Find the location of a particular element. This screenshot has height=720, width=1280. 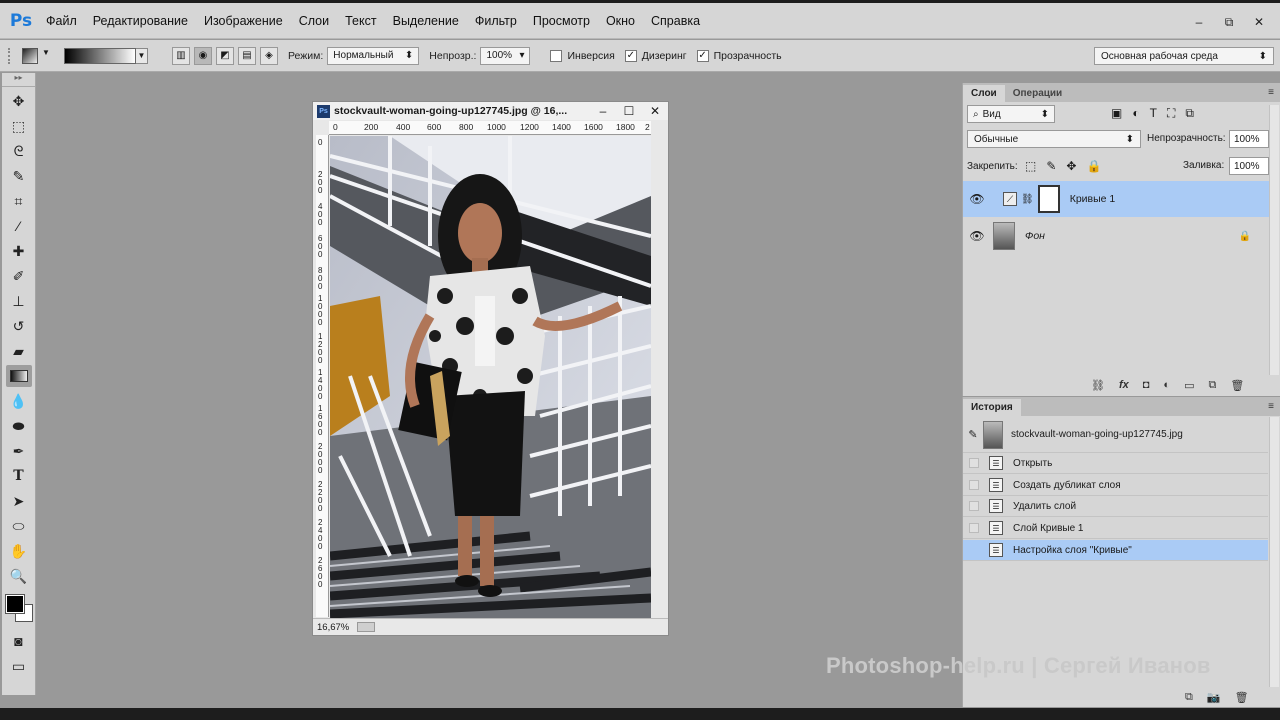

tab-actions: Операции is located at coordinates (1038, 93).